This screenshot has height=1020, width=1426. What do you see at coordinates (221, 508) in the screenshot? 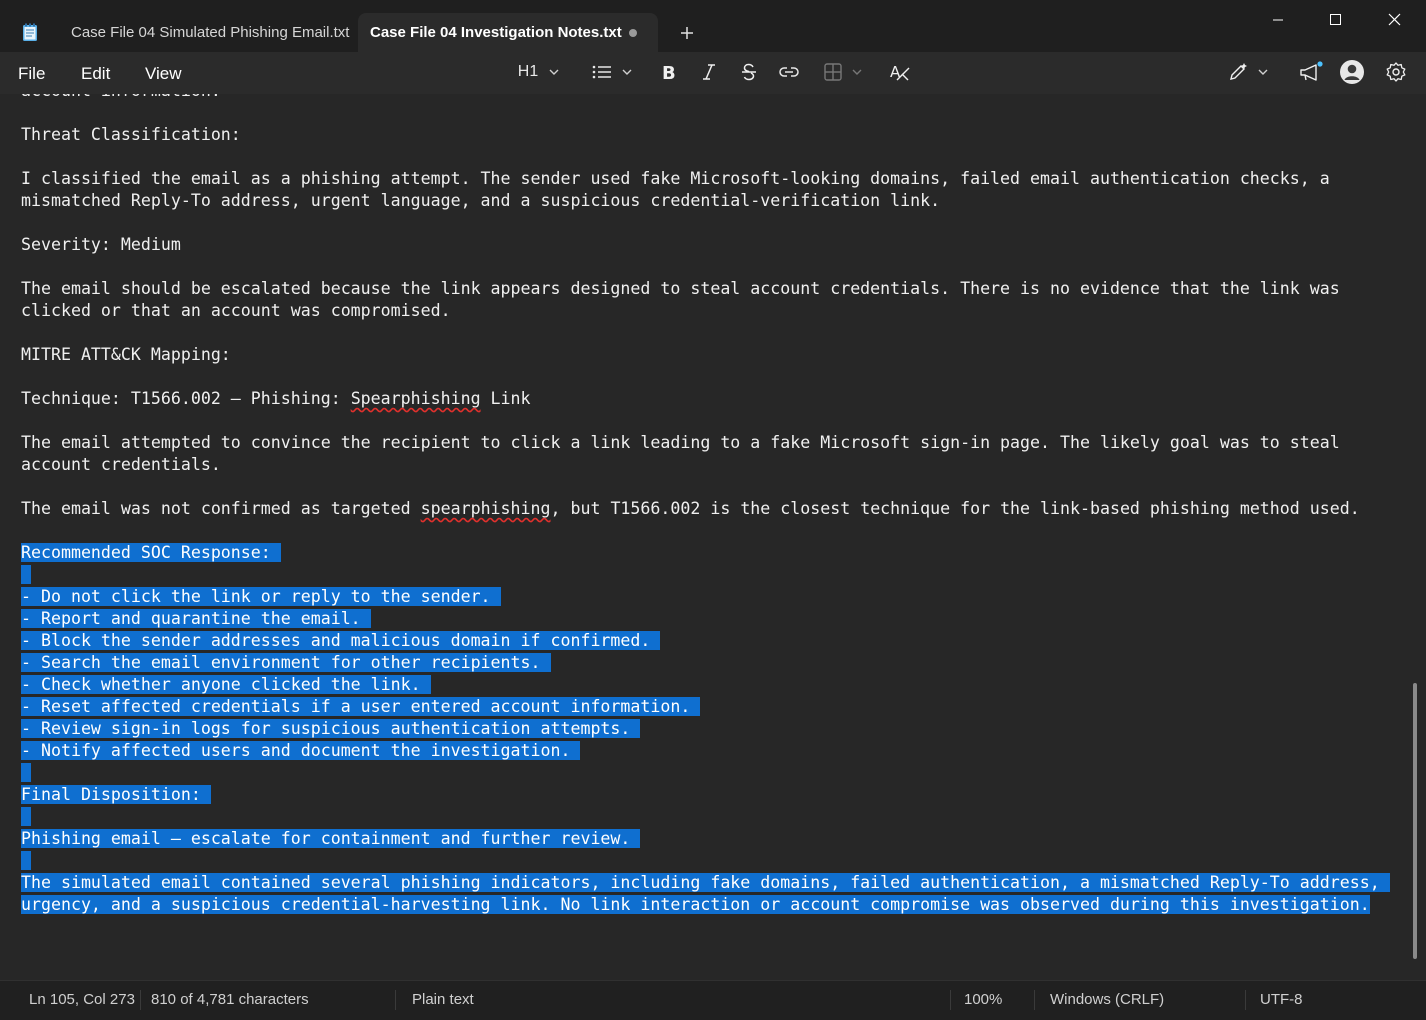
I see `line-text-segment: The email was not confirmed as targeted` at bounding box center [221, 508].